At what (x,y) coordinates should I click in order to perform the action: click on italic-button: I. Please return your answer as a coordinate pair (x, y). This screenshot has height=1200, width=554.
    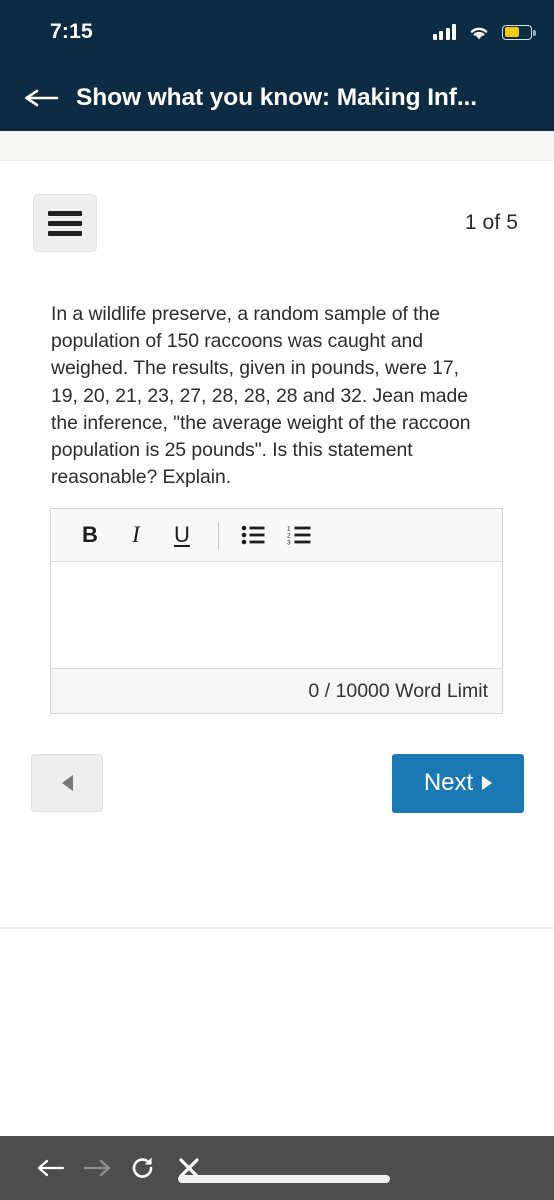
    Looking at the image, I should click on (136, 535).